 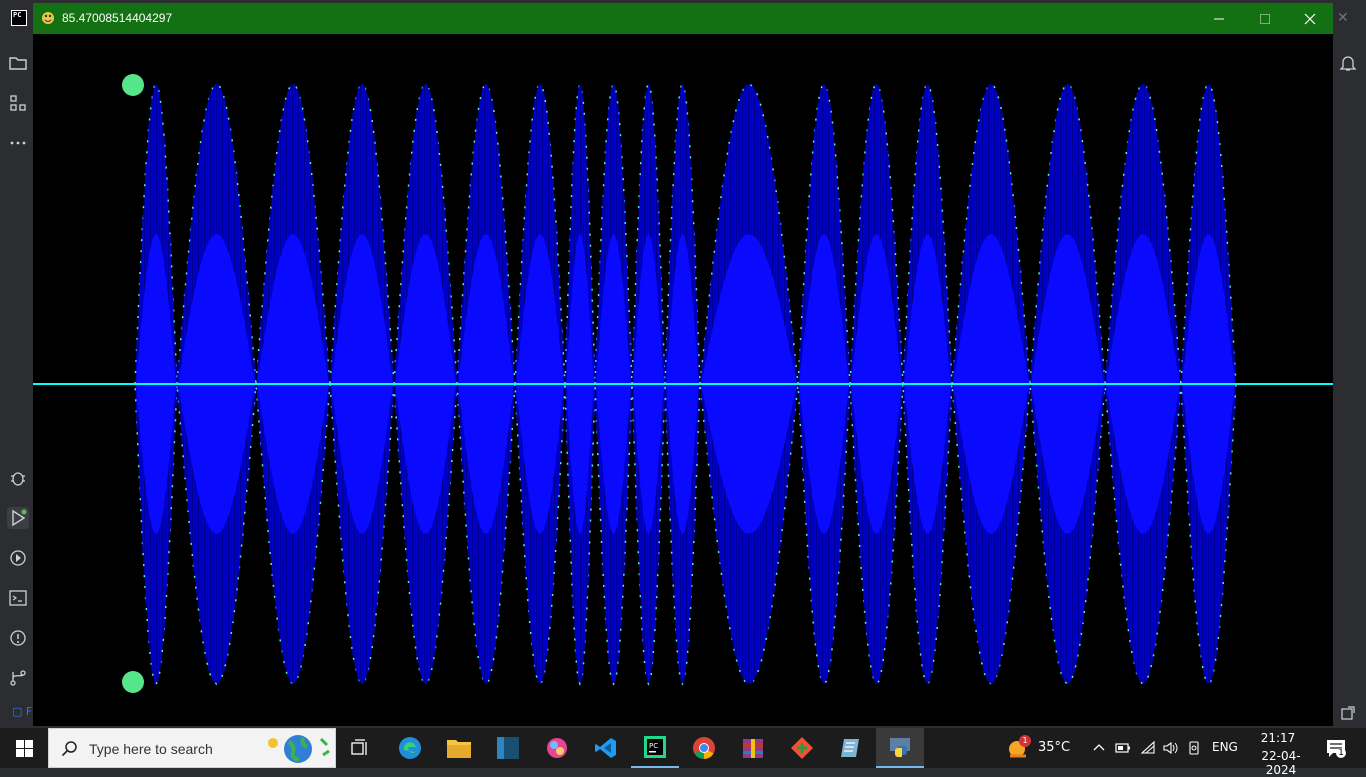 What do you see at coordinates (19, 18) in the screenshot?
I see `pycharm-logo-icon: PC` at bounding box center [19, 18].